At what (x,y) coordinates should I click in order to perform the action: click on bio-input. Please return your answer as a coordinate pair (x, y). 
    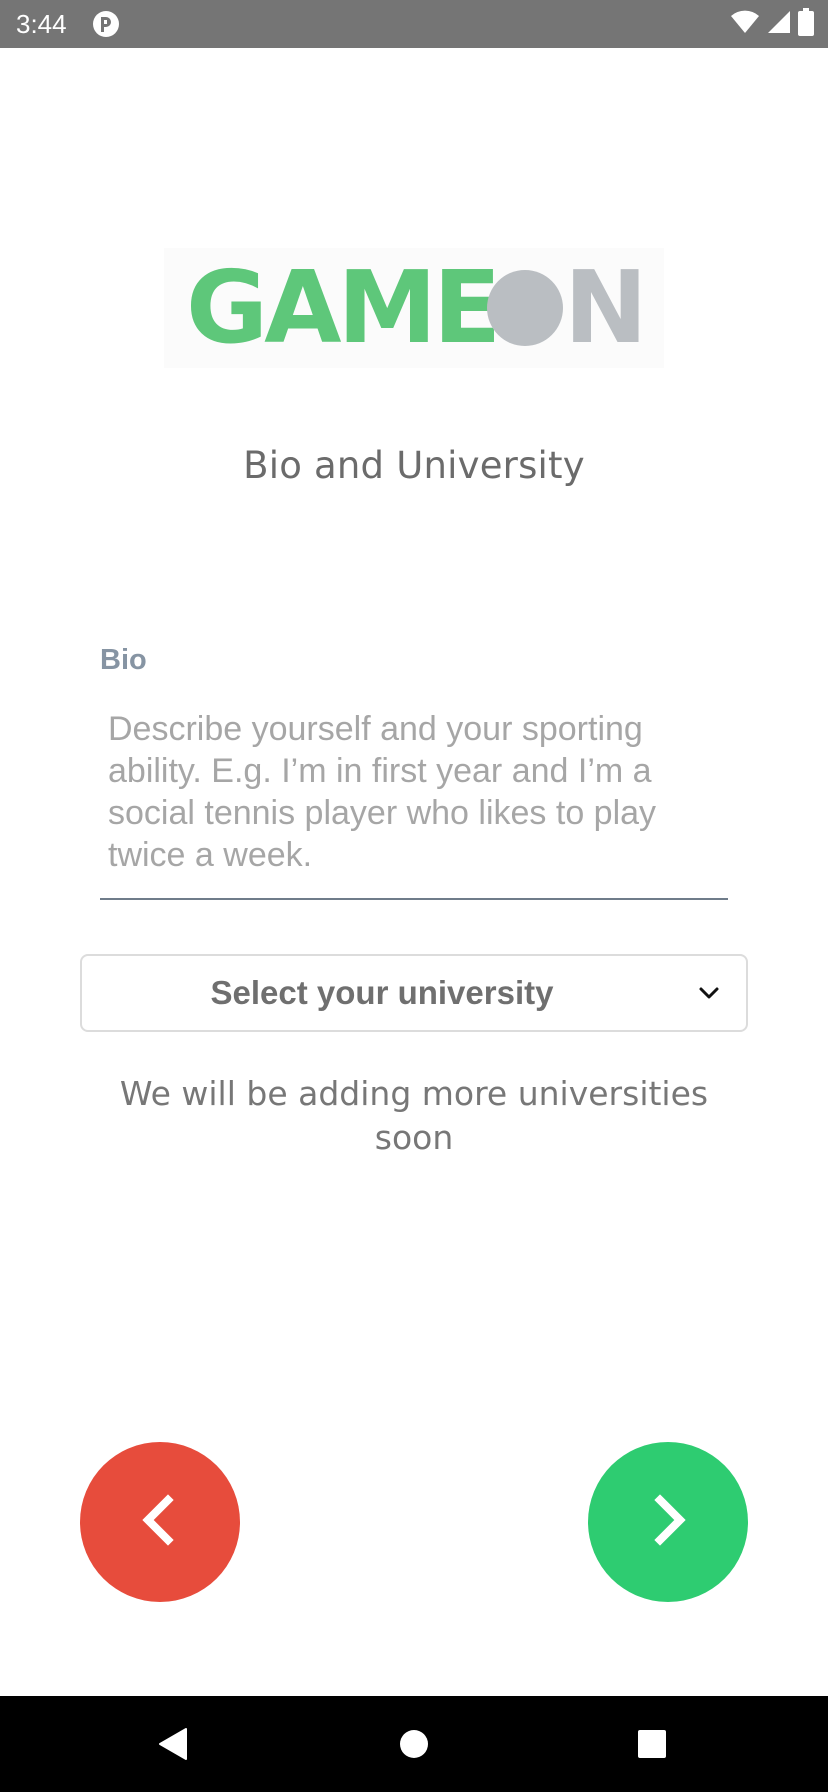
    Looking at the image, I should click on (414, 797).